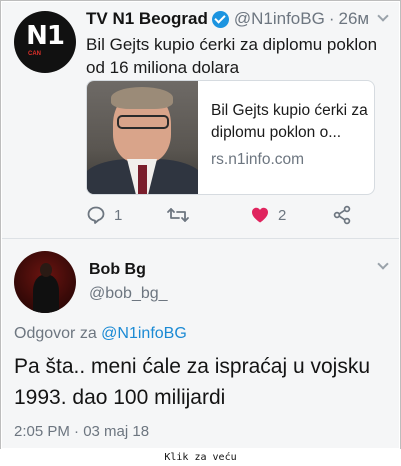  I want to click on enlarge-caption: Klik za veću, so click(200, 457).